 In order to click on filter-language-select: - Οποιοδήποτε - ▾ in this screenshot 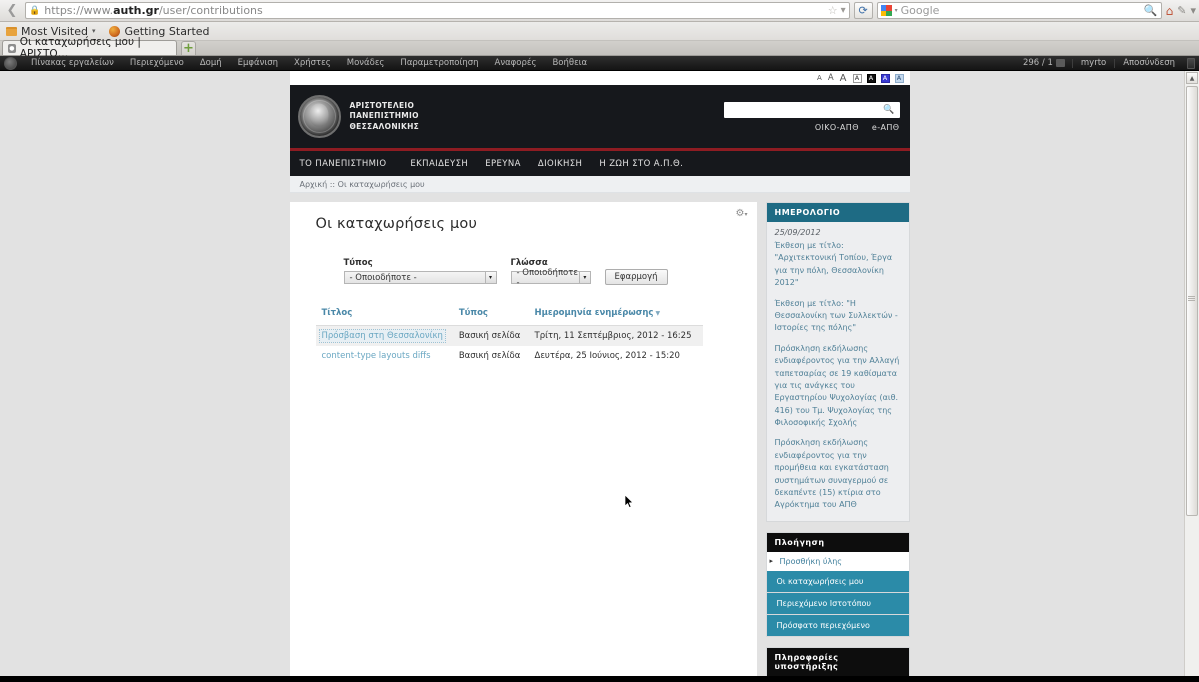, I will do `click(550, 278)`.